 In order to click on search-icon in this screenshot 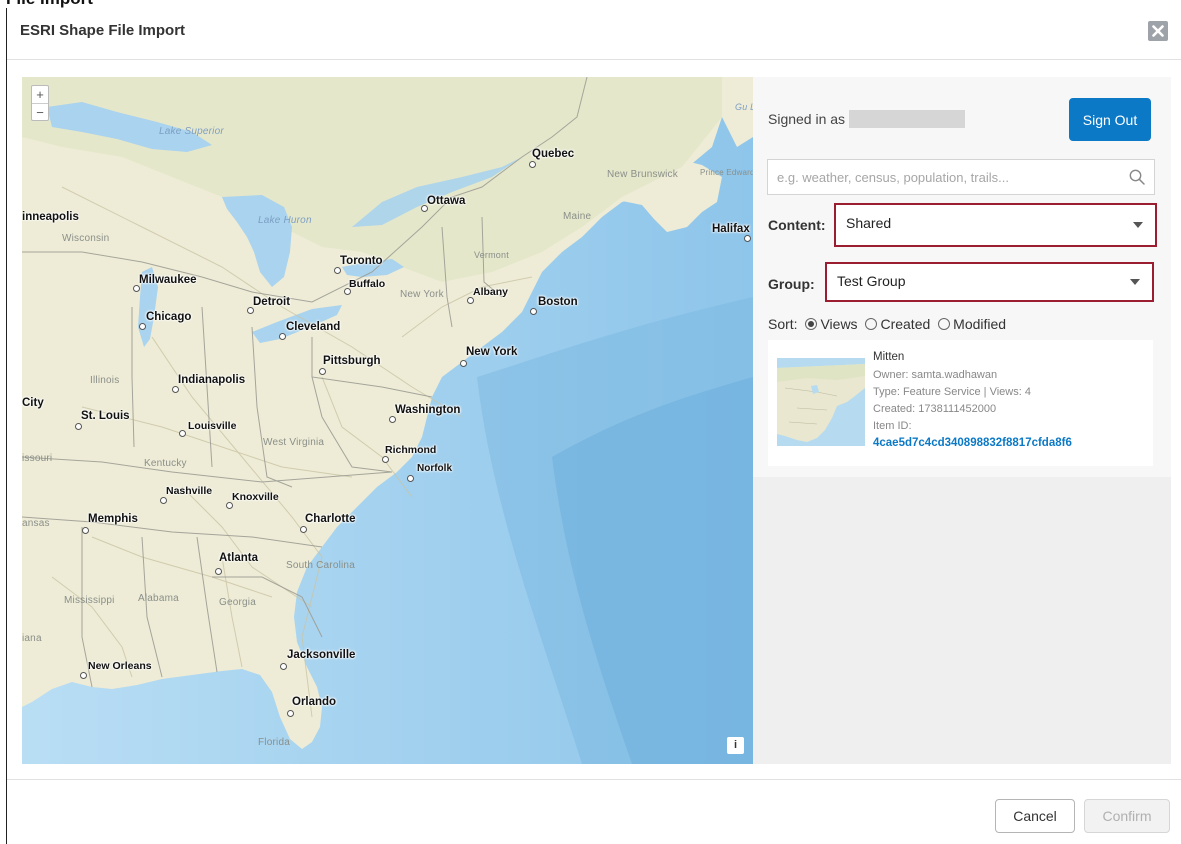, I will do `click(1137, 177)`.